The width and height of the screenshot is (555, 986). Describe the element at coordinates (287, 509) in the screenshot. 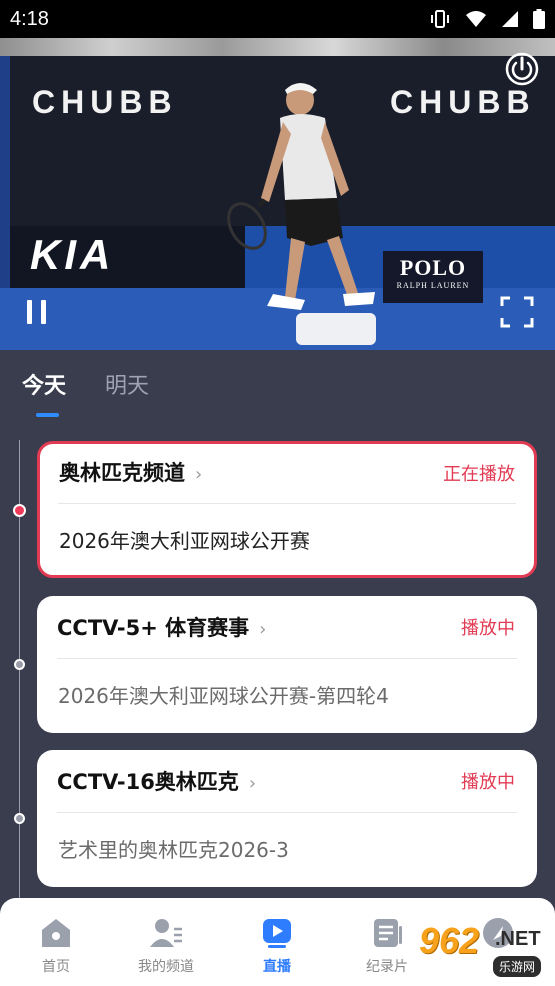

I see `schedule-card: 奥林匹克频道 › 正在播放 2026年澳大利亚网球公开赛` at that location.